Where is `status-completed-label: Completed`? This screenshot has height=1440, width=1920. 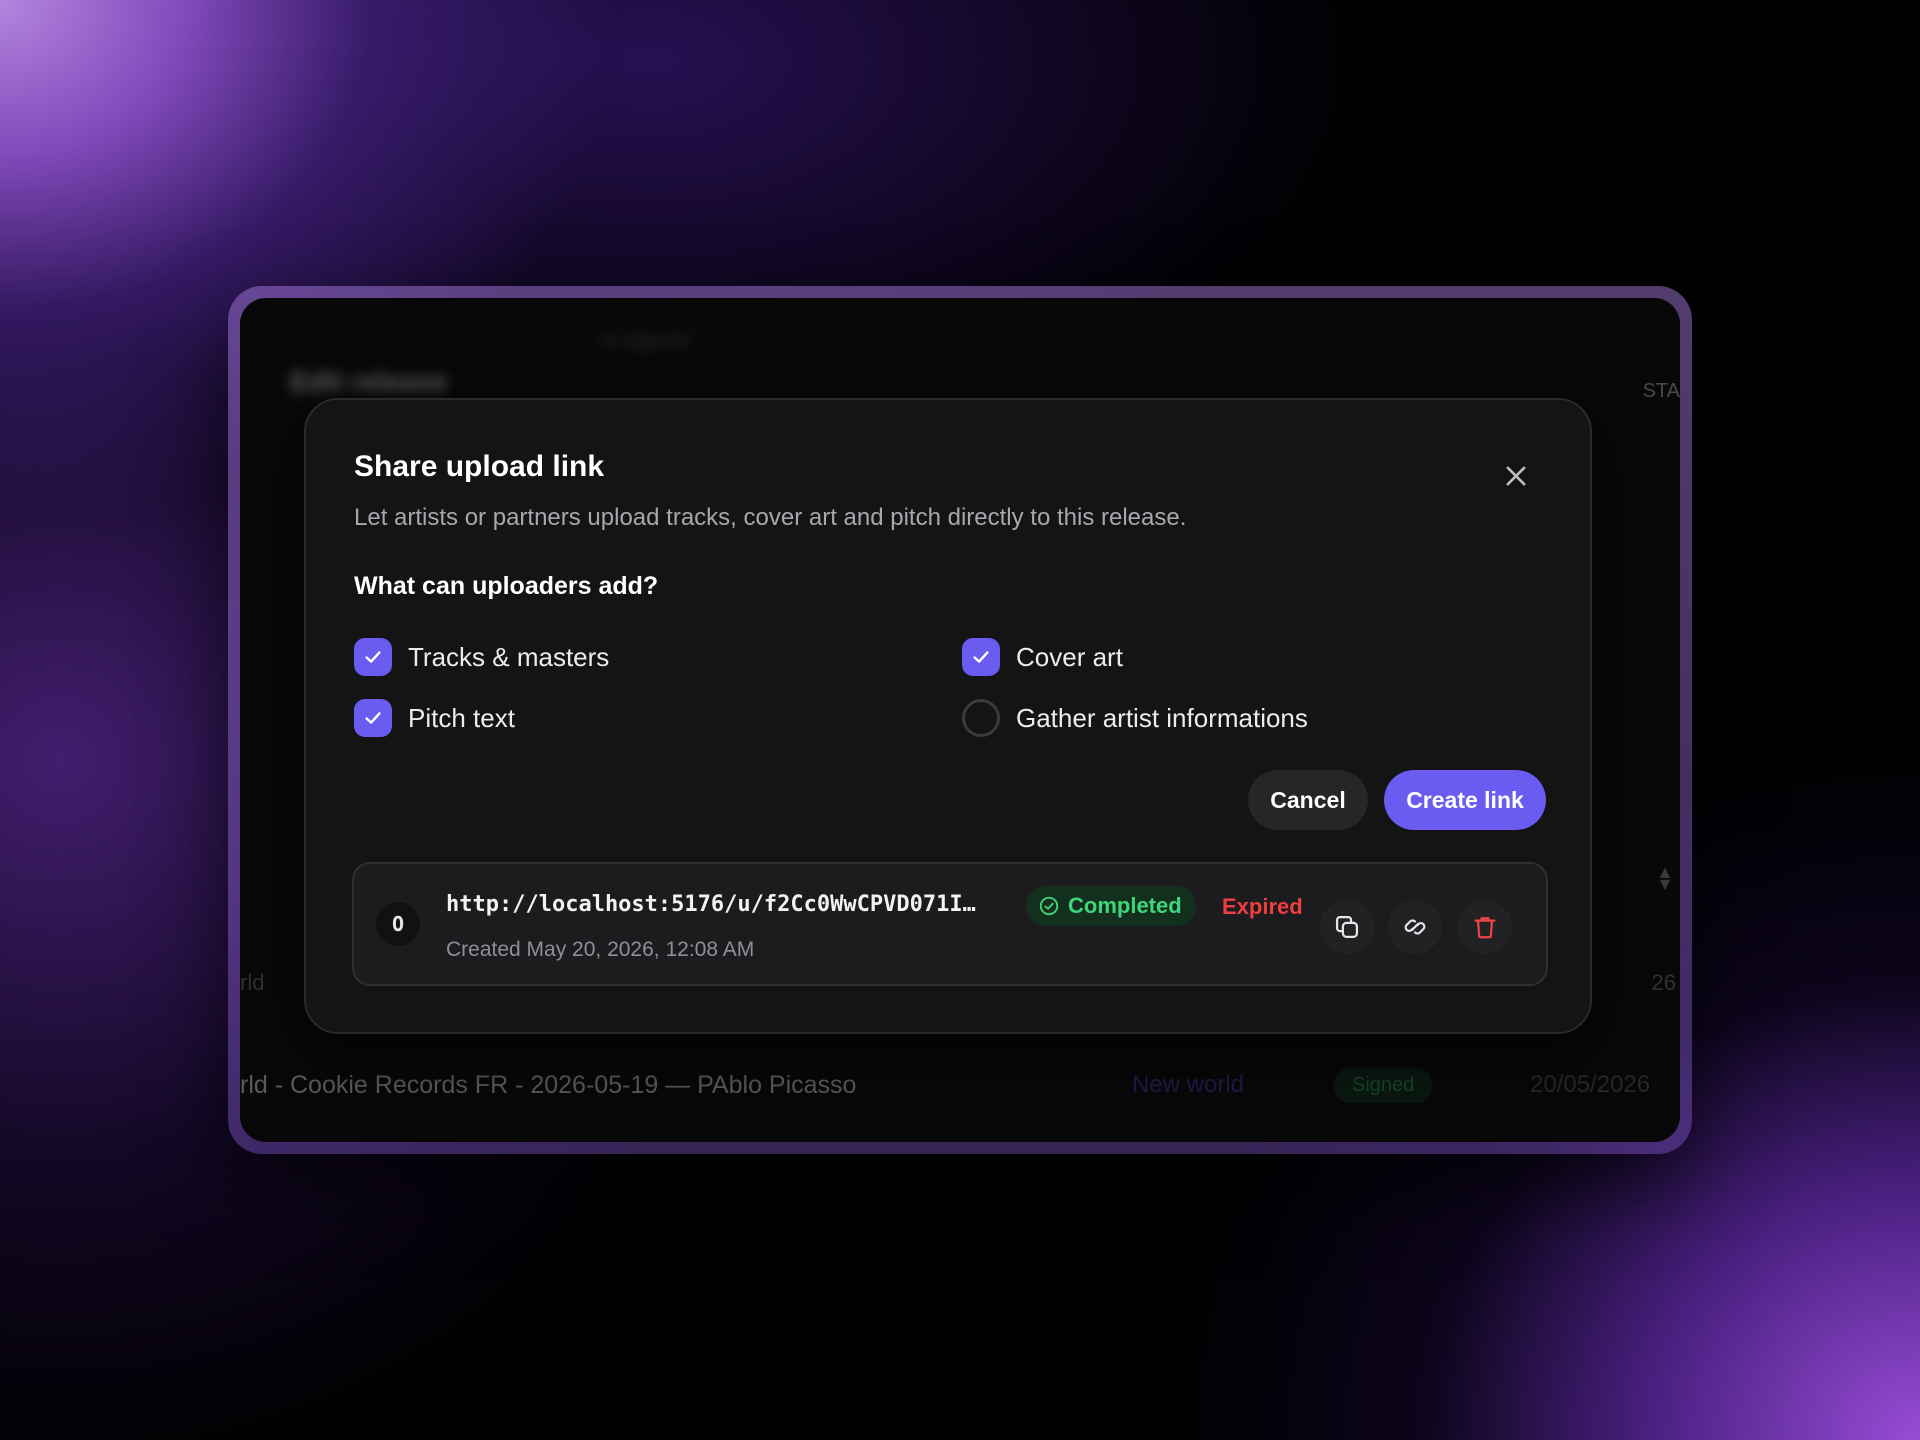 status-completed-label: Completed is located at coordinates (1125, 905).